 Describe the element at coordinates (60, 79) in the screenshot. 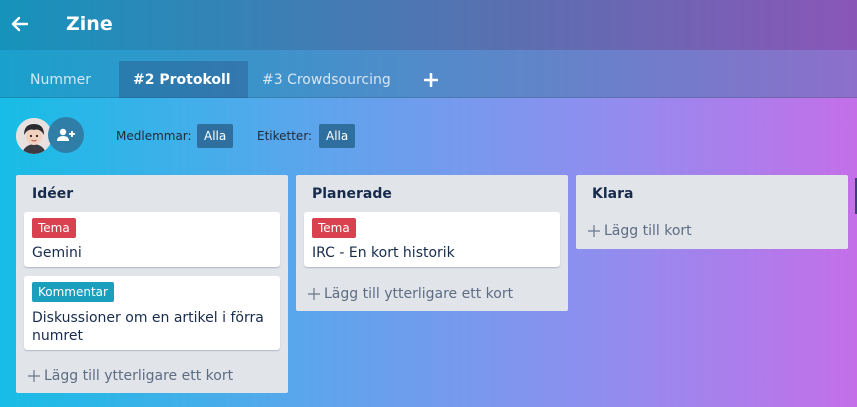

I see `tab-nummer: Nummer` at that location.